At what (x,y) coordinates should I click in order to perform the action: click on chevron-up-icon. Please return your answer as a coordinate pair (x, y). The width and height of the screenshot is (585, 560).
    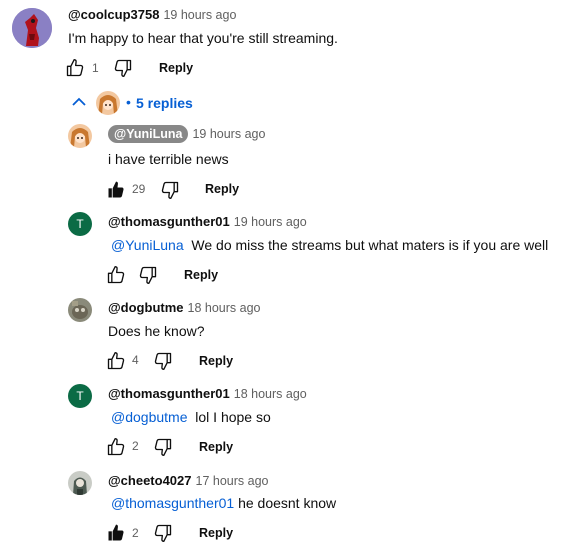
    Looking at the image, I should click on (79, 101).